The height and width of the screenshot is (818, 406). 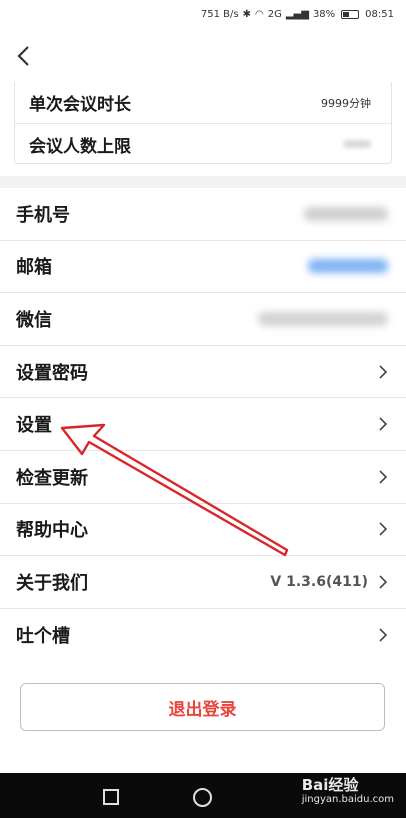 I want to click on logout-button: 退出登录, so click(x=202, y=707).